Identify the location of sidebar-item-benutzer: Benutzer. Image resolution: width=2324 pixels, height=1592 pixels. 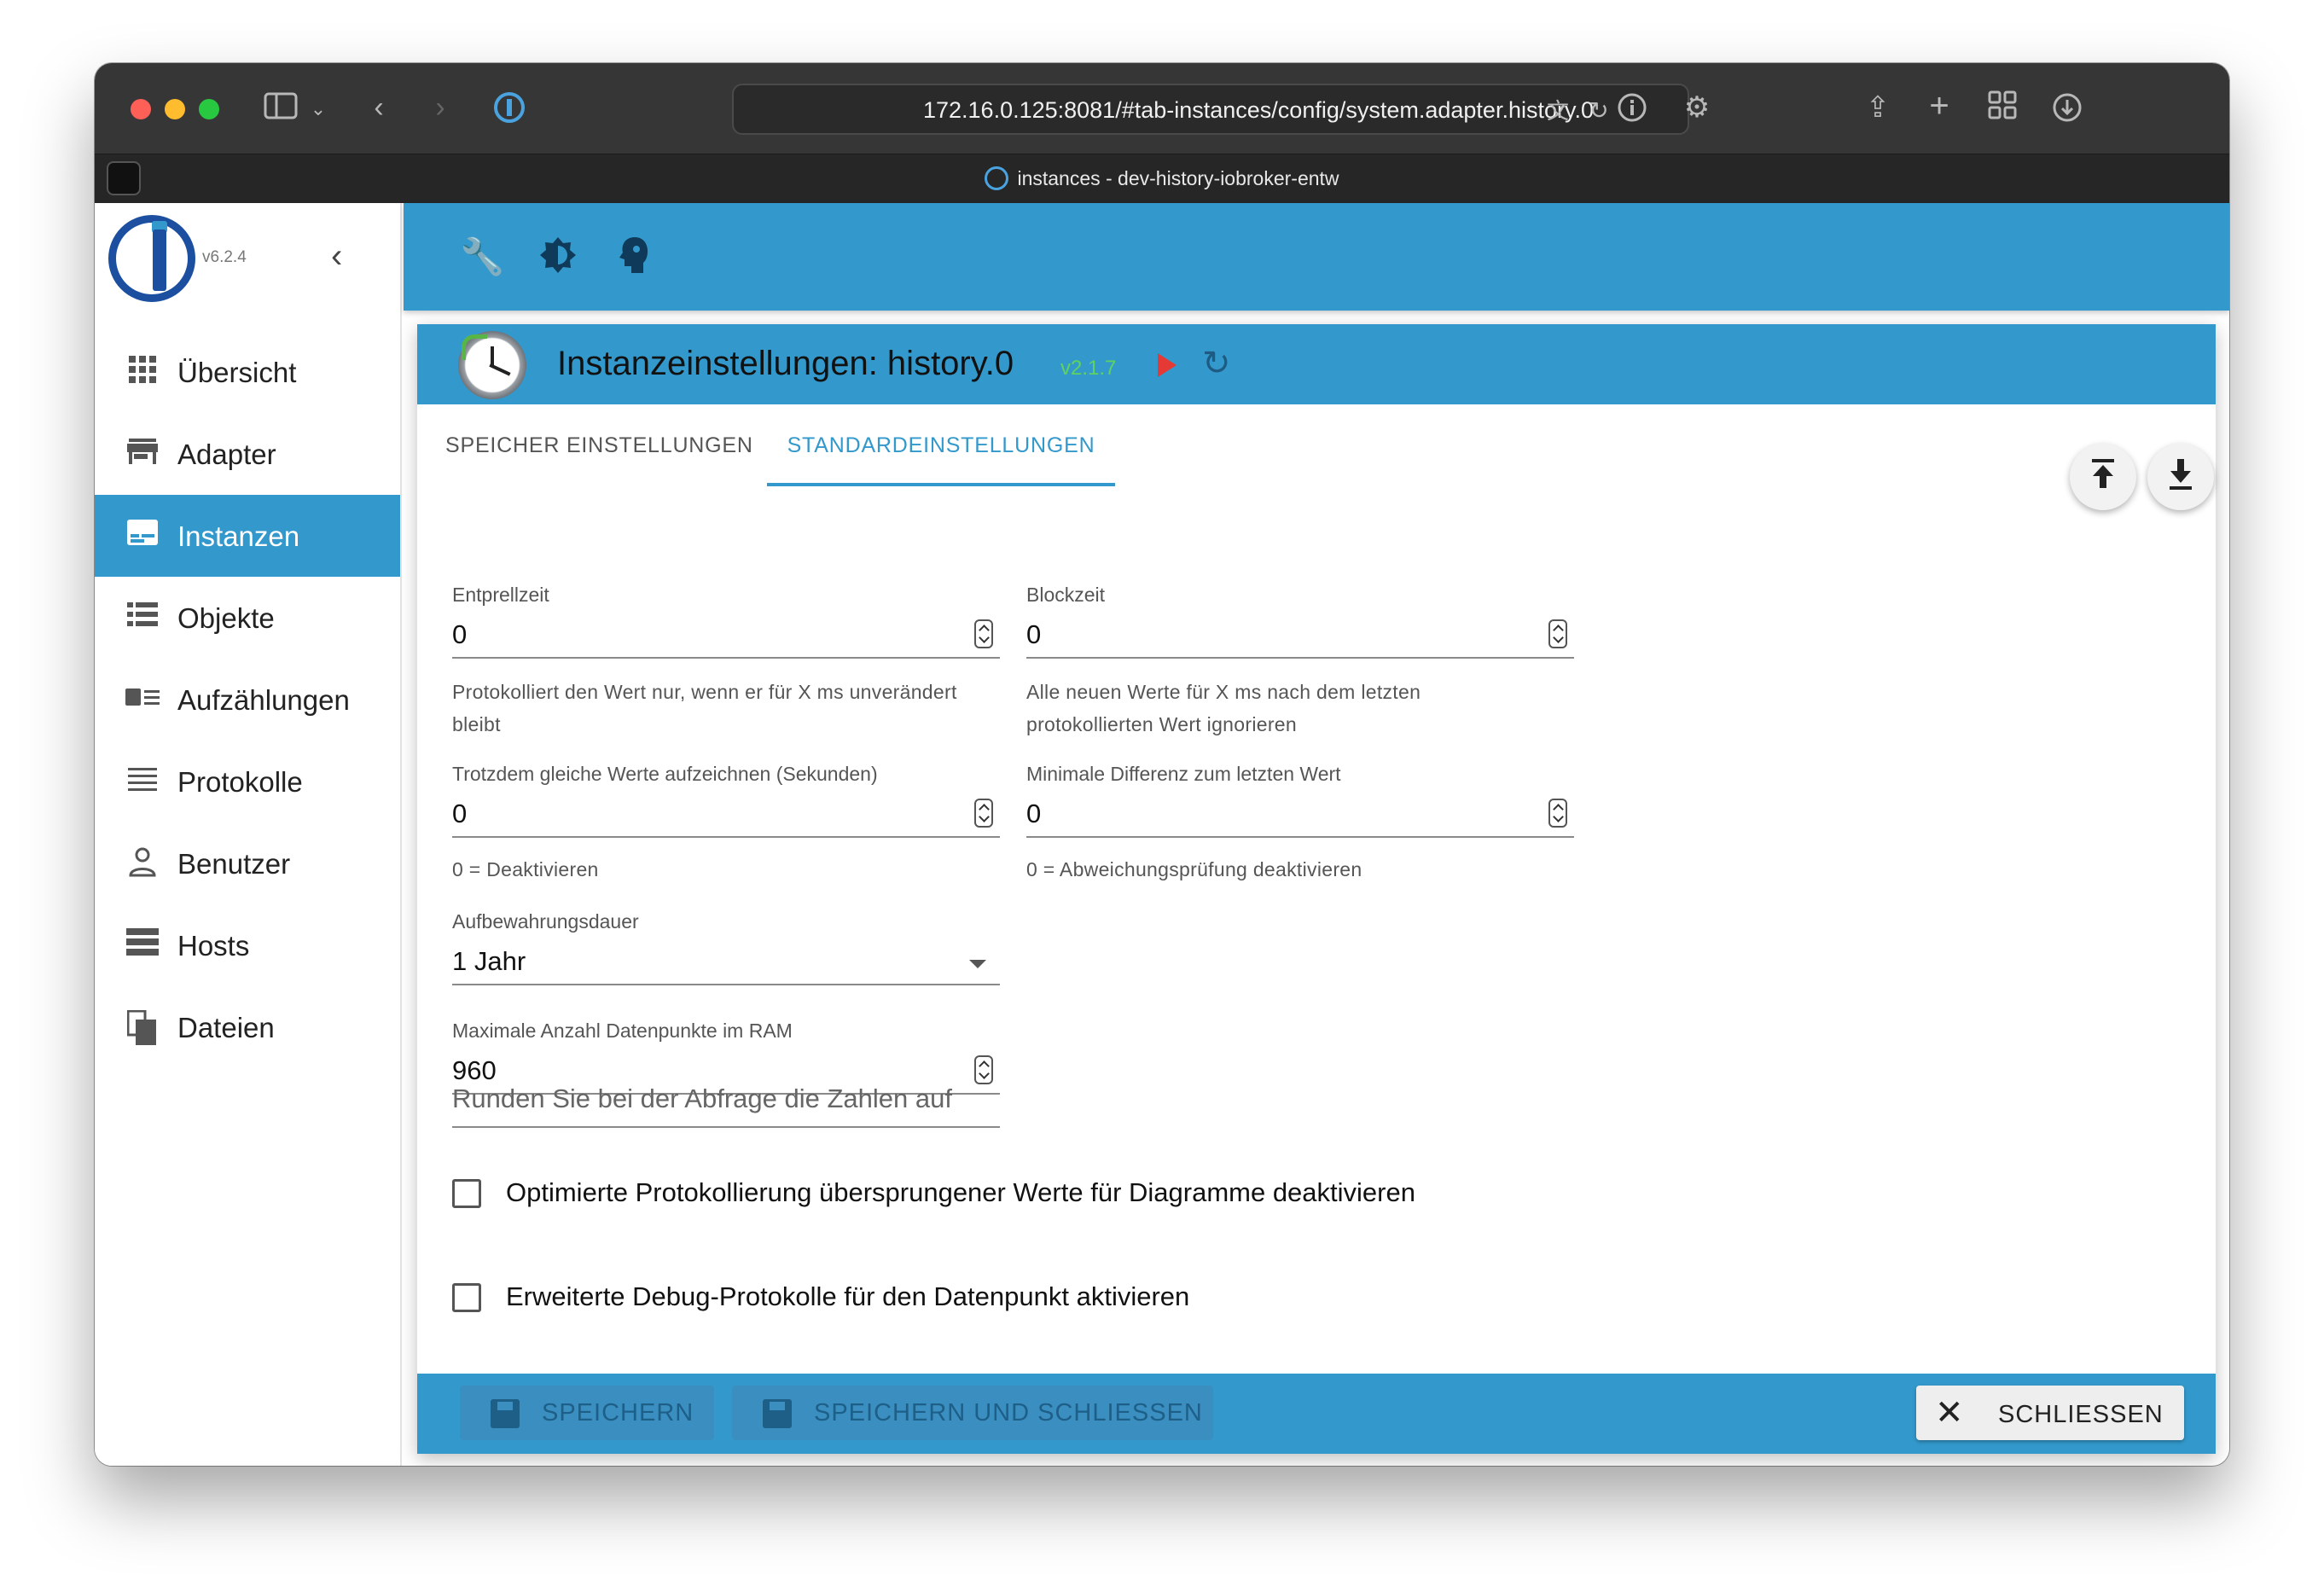
(247, 863).